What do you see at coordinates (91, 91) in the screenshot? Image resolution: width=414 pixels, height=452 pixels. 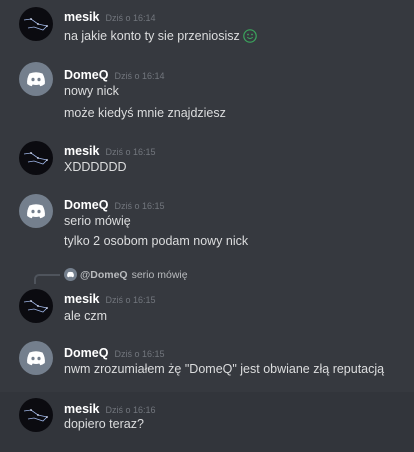 I see `message-text: nowy nick` at bounding box center [91, 91].